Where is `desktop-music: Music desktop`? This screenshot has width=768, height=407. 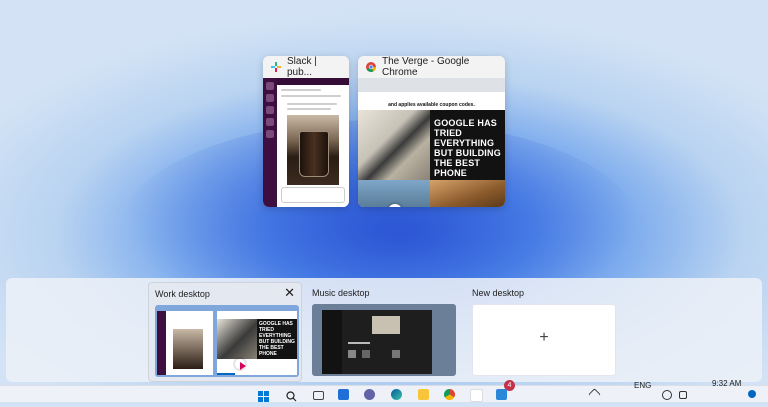 desktop-music: Music desktop is located at coordinates (382, 331).